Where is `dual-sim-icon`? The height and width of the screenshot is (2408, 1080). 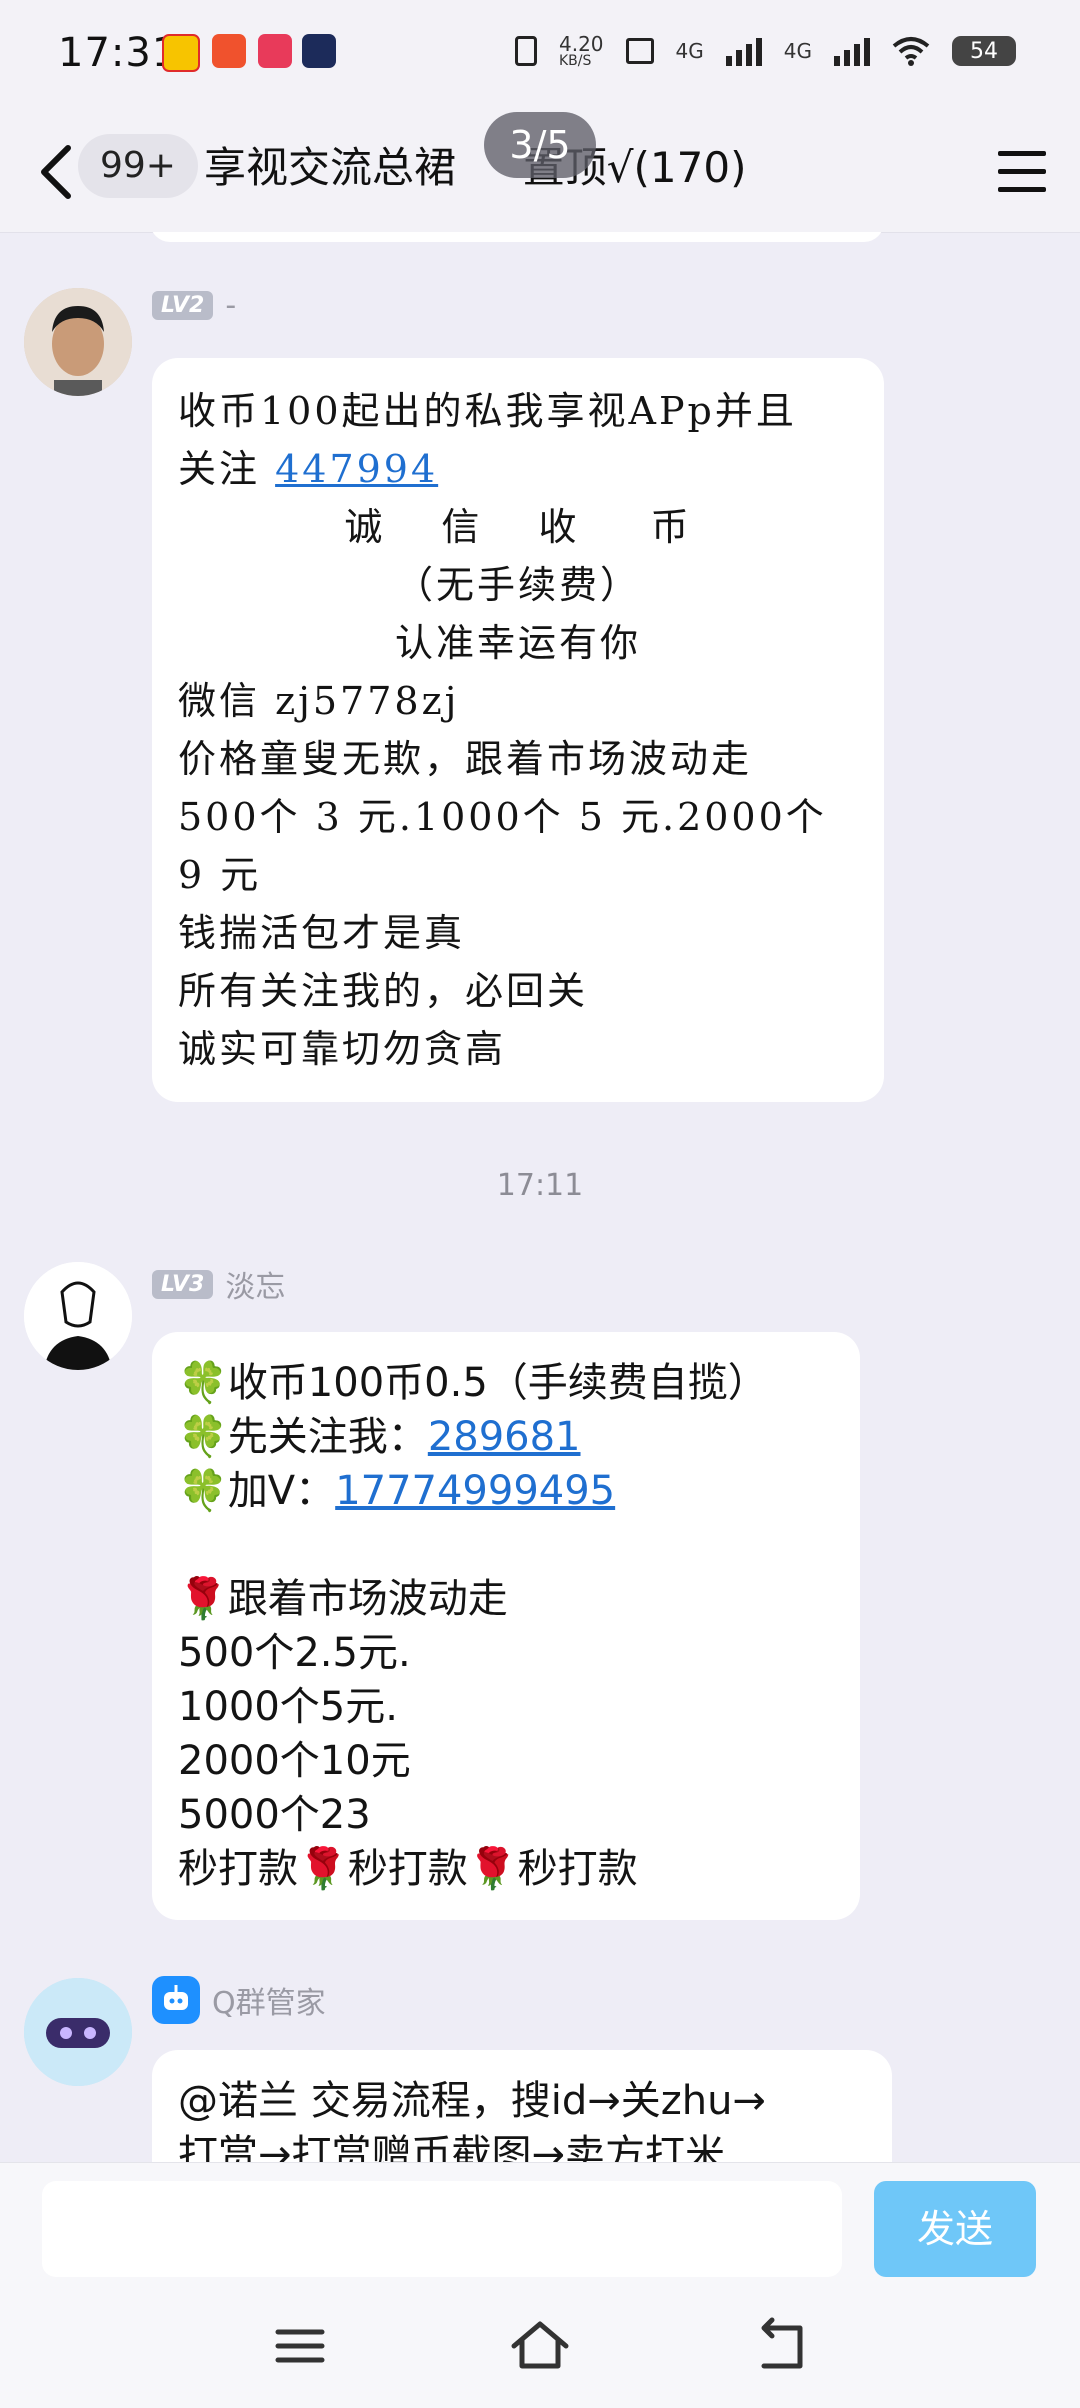 dual-sim-icon is located at coordinates (639, 51).